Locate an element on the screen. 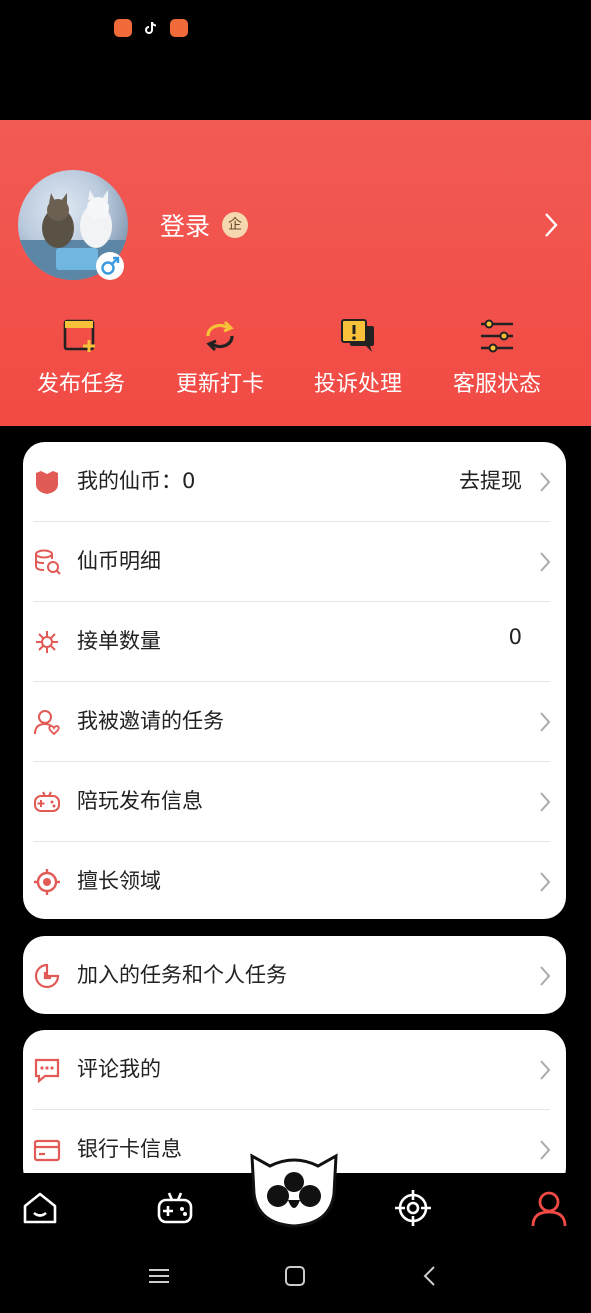  withdraw-link: 去提现 is located at coordinates (490, 480).